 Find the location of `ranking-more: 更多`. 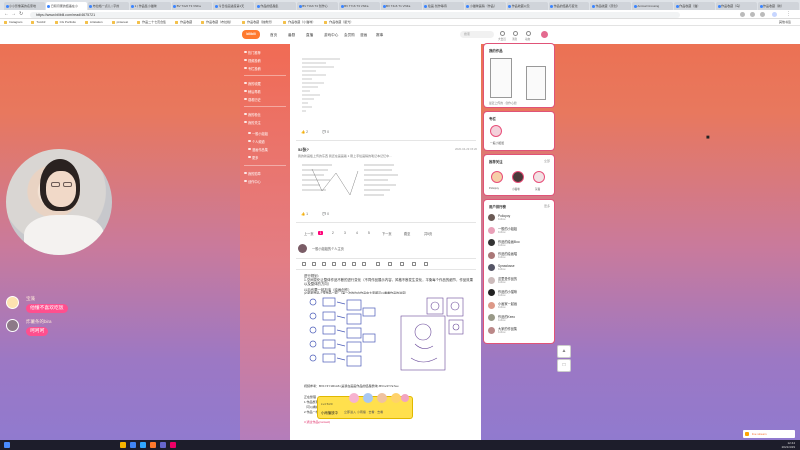

ranking-more: 更多 is located at coordinates (547, 206).